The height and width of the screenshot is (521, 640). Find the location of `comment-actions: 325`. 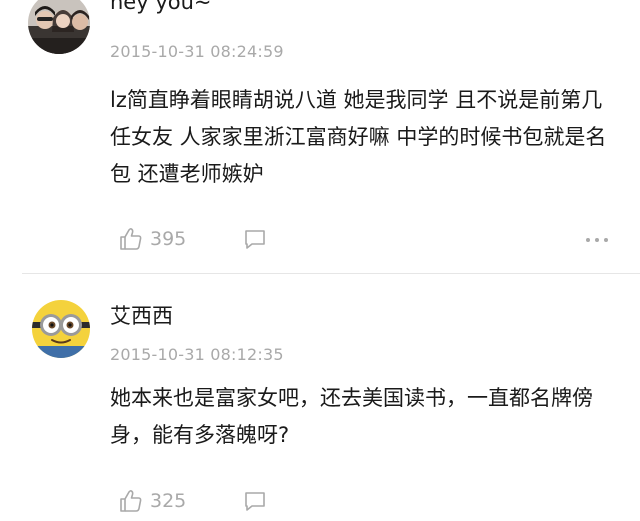

comment-actions: 325 is located at coordinates (360, 501).